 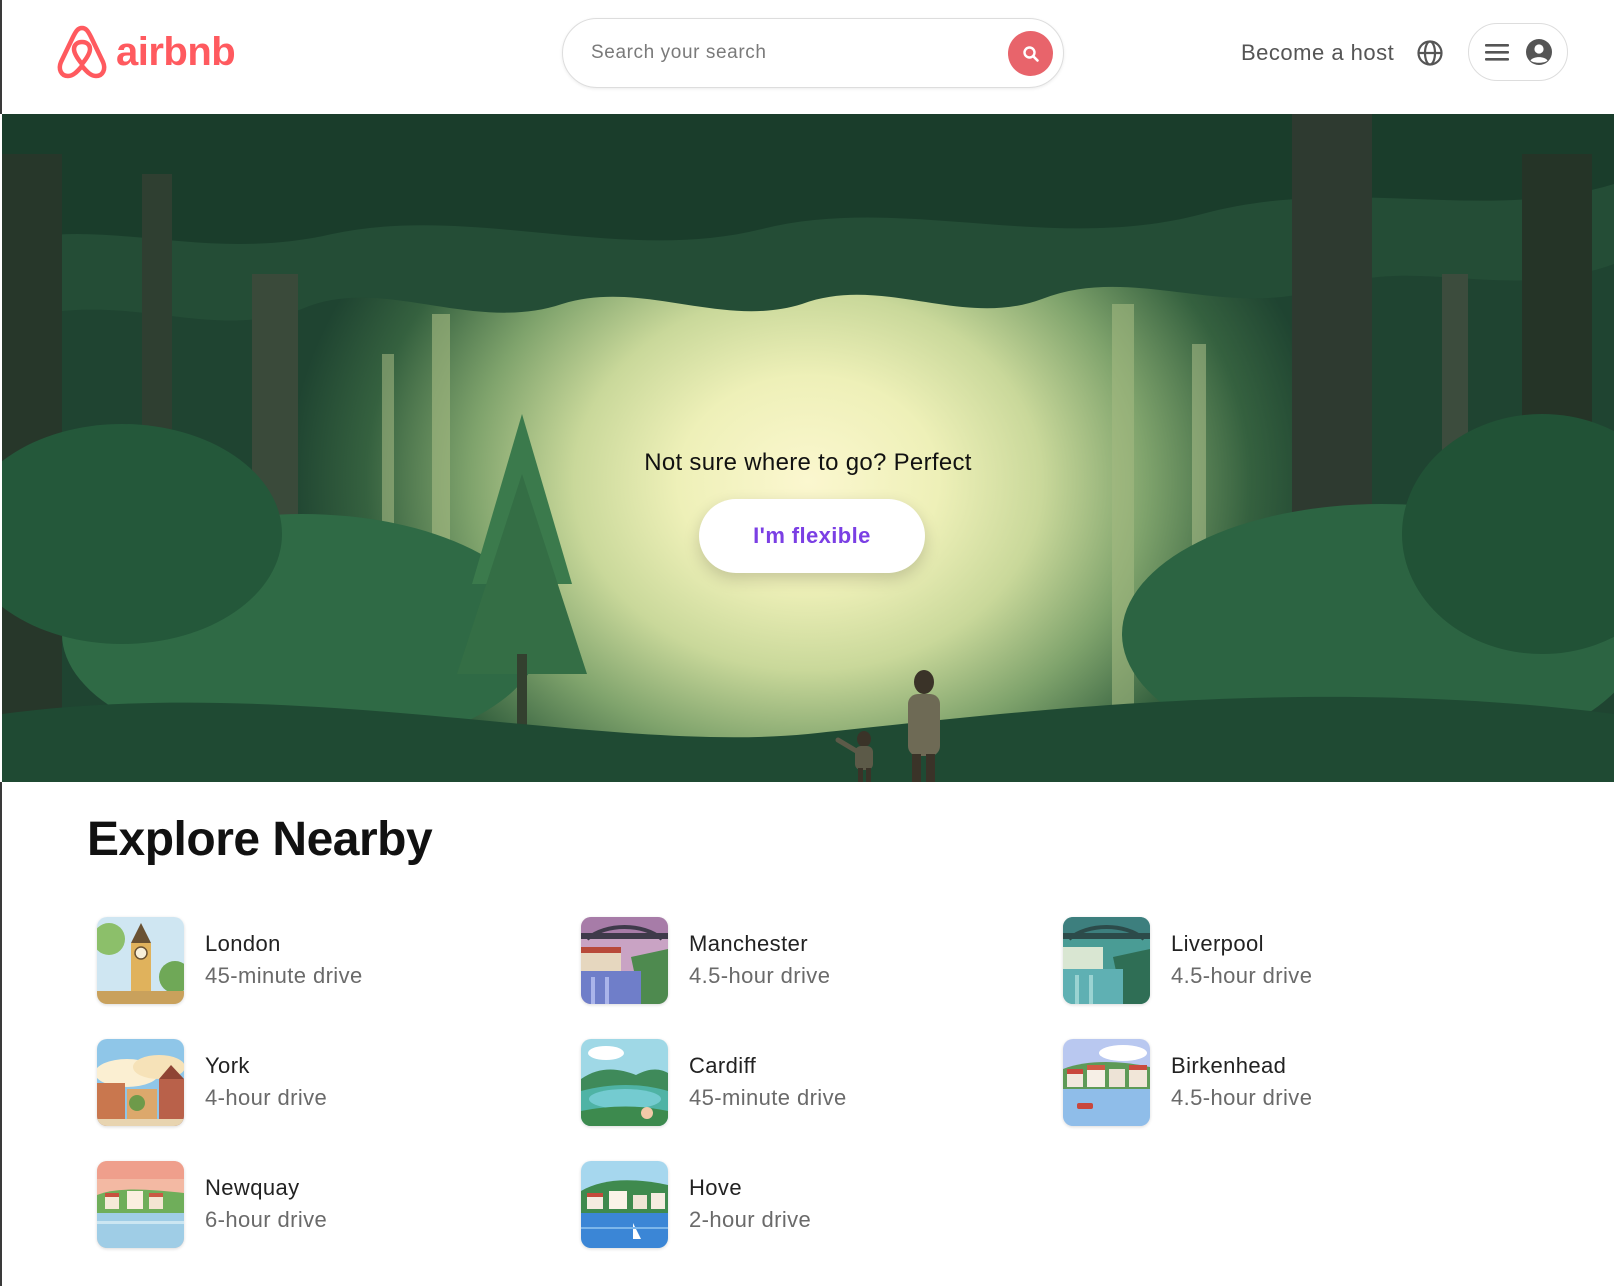 What do you see at coordinates (243, 943) in the screenshot?
I see `card-city: London` at bounding box center [243, 943].